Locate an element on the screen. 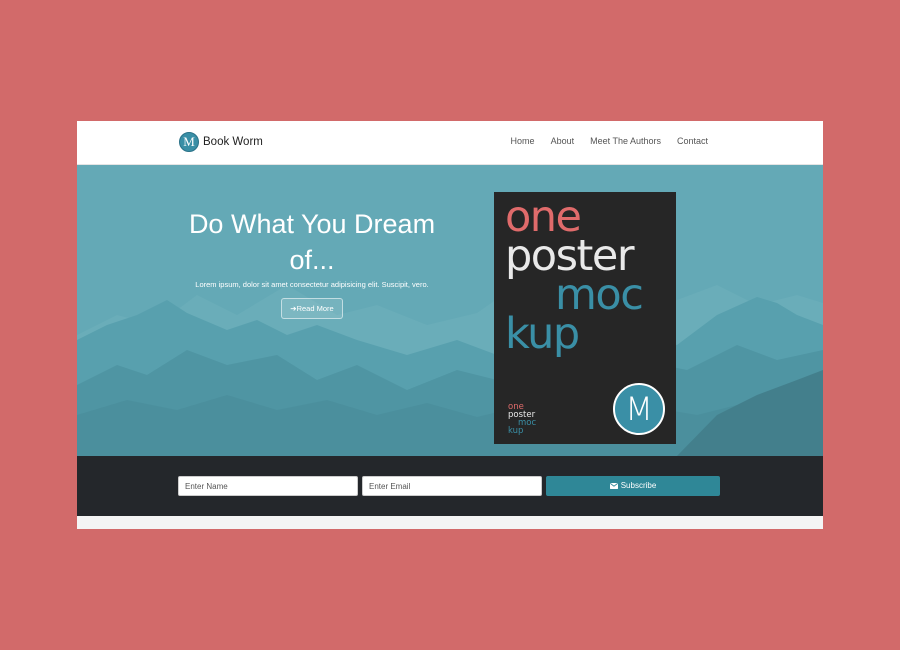 The image size is (900, 650). nav-link-about: About is located at coordinates (563, 141).